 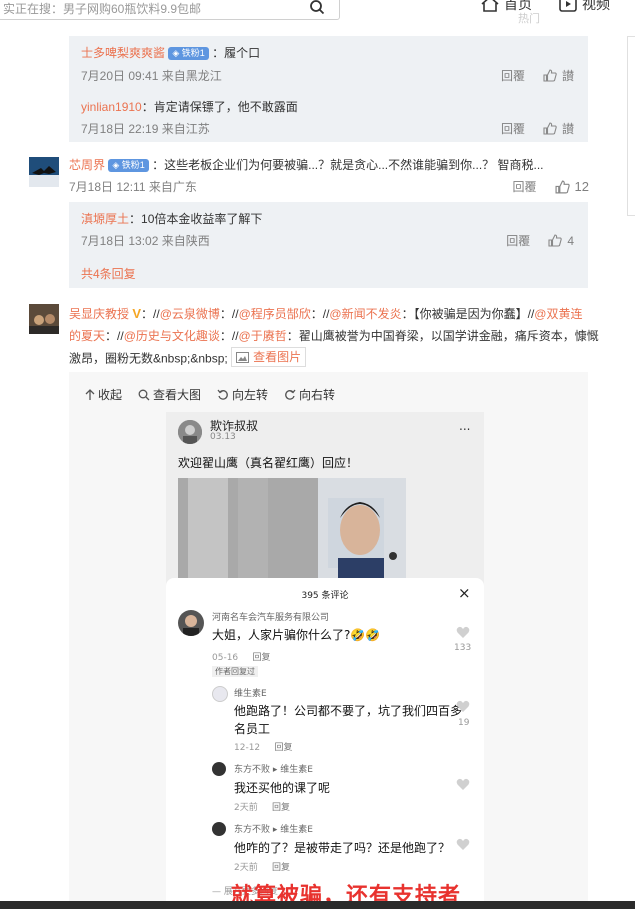 I want to click on phone-comment: 东方不败 ▸ 维生素E 我还买他的课了呢 2天前 回复, so click(x=344, y=788).